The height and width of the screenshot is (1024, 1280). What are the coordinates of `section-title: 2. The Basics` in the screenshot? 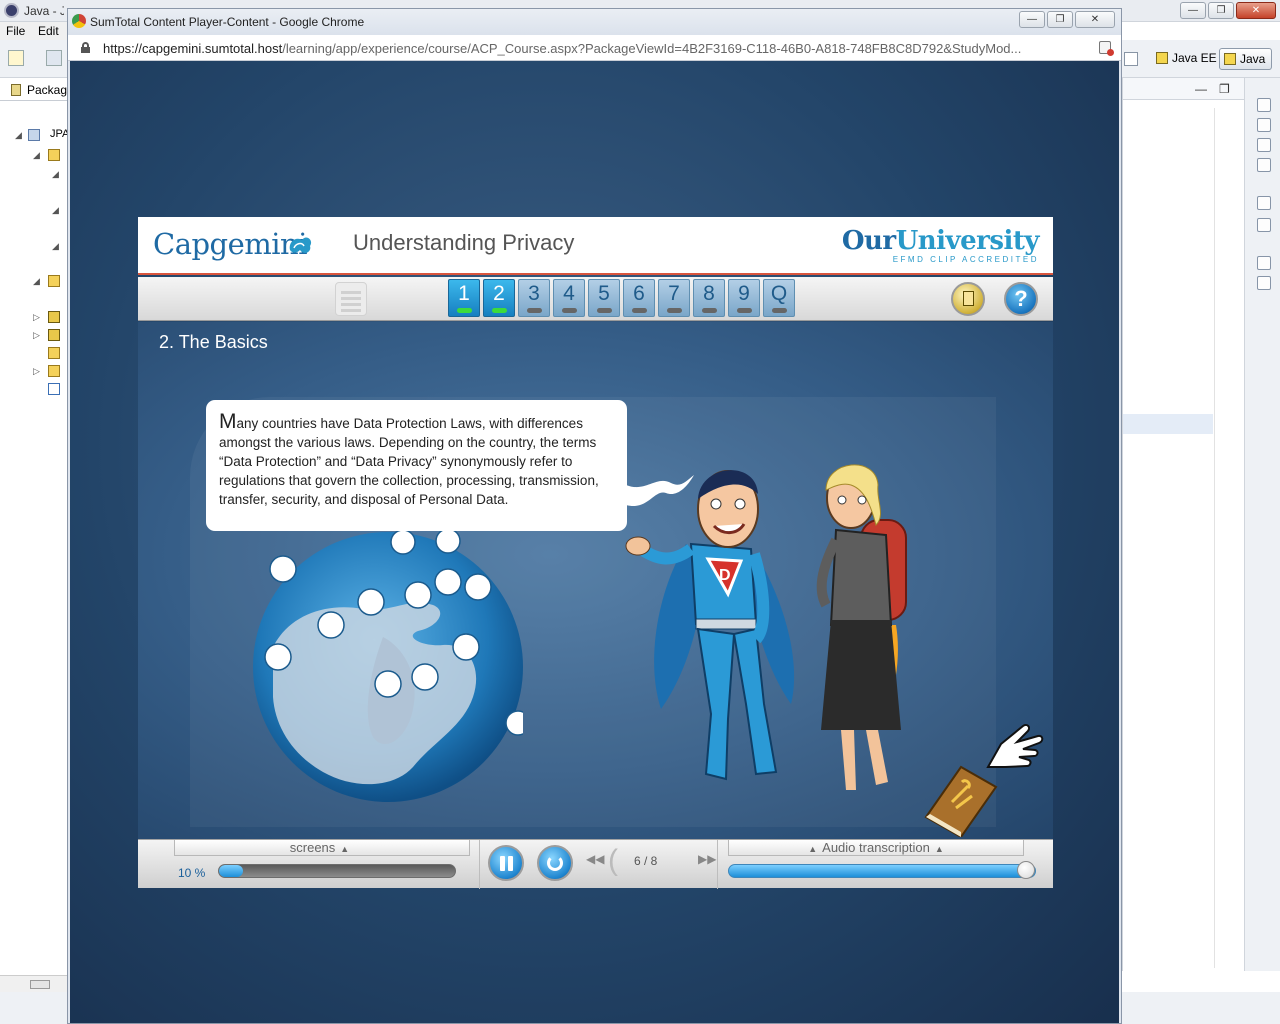 It's located at (213, 342).